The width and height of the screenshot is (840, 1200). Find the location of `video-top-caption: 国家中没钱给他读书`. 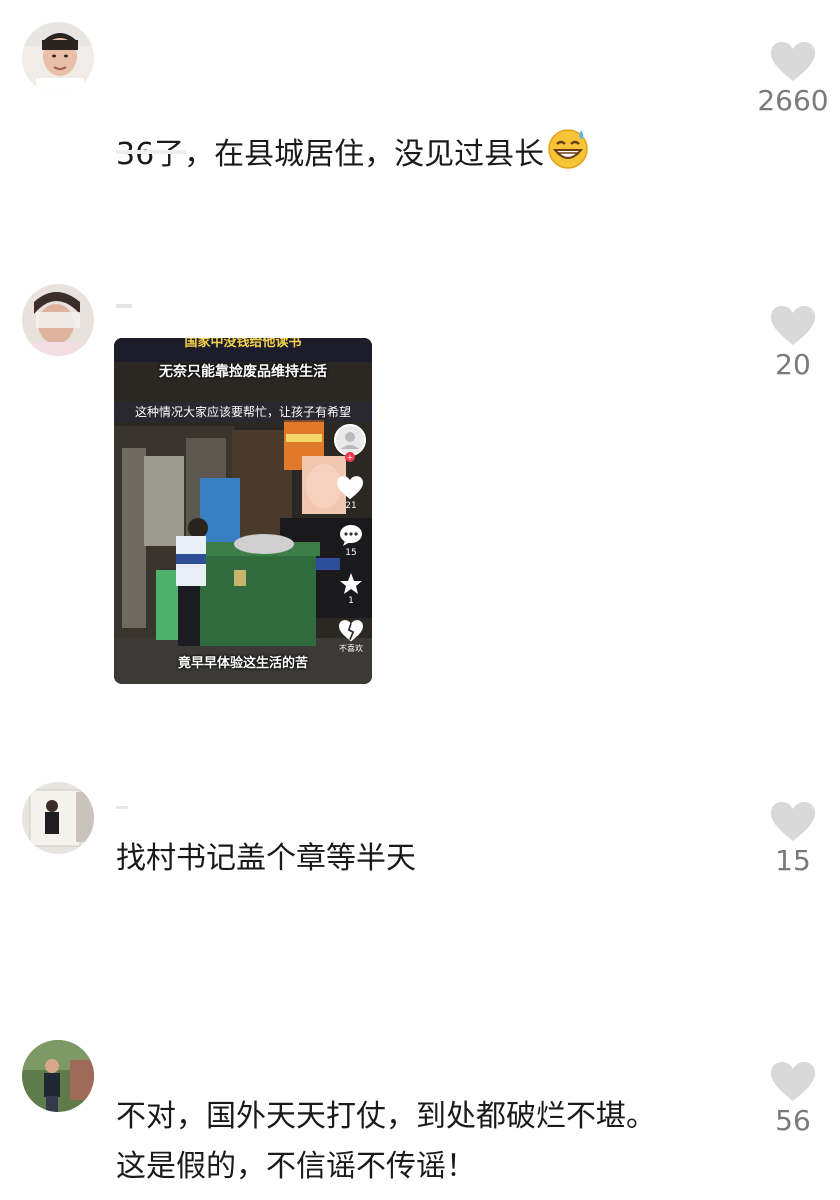

video-top-caption: 国家中没钱给他读书 is located at coordinates (243, 350).